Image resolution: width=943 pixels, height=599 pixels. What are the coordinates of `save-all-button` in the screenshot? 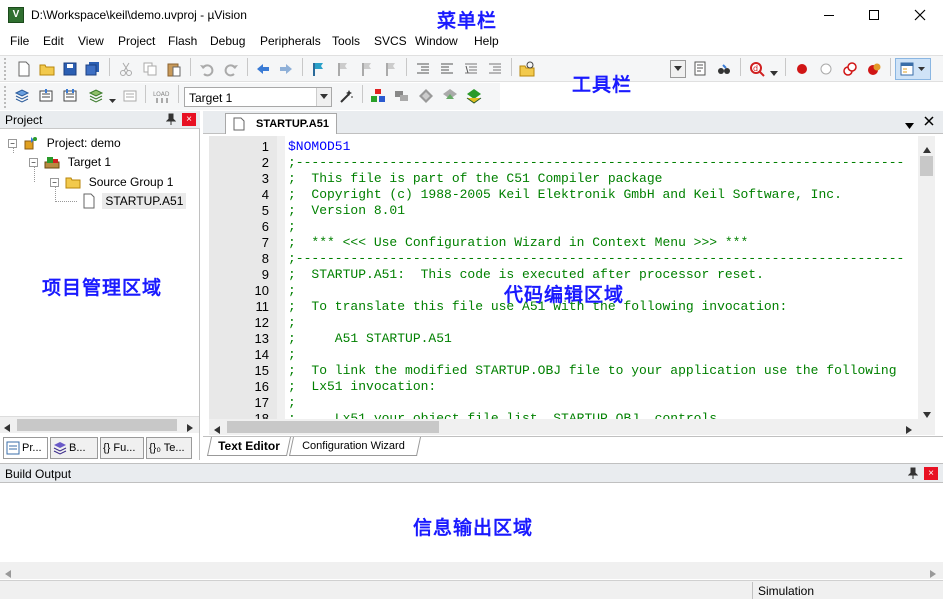 It's located at (93, 69).